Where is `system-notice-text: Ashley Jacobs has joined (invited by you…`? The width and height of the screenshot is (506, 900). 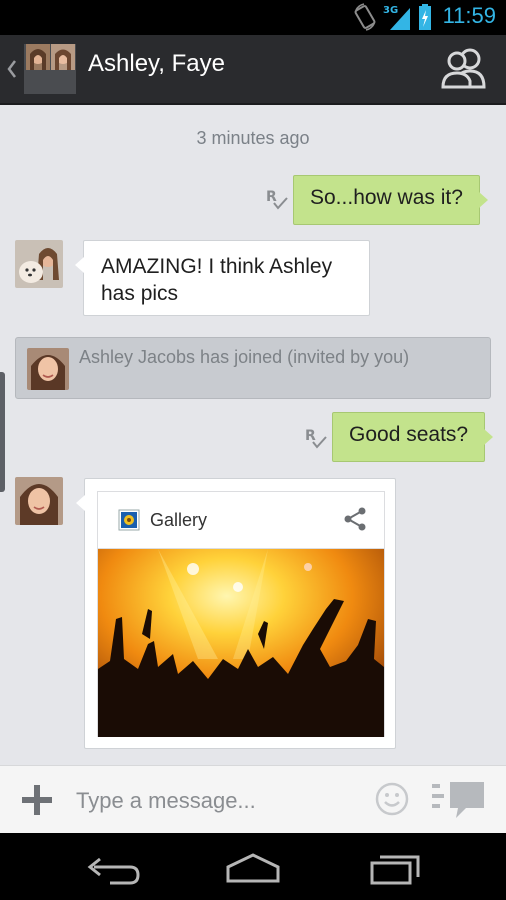 system-notice-text: Ashley Jacobs has joined (invited by you… is located at coordinates (244, 357).